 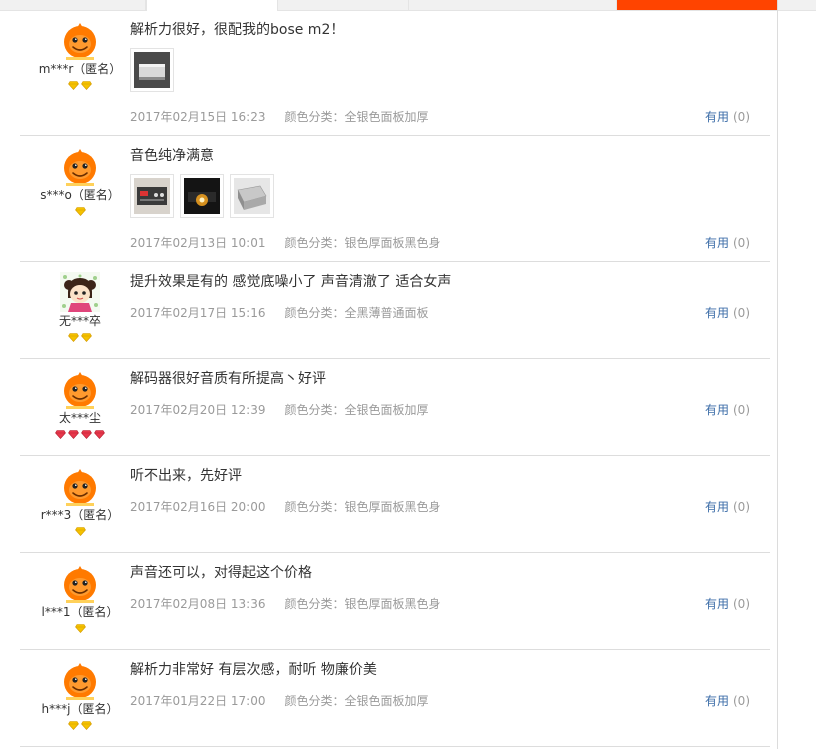 I want to click on review-sku: 颜色分类：银色厚面板黑色身, so click(x=362, y=604).